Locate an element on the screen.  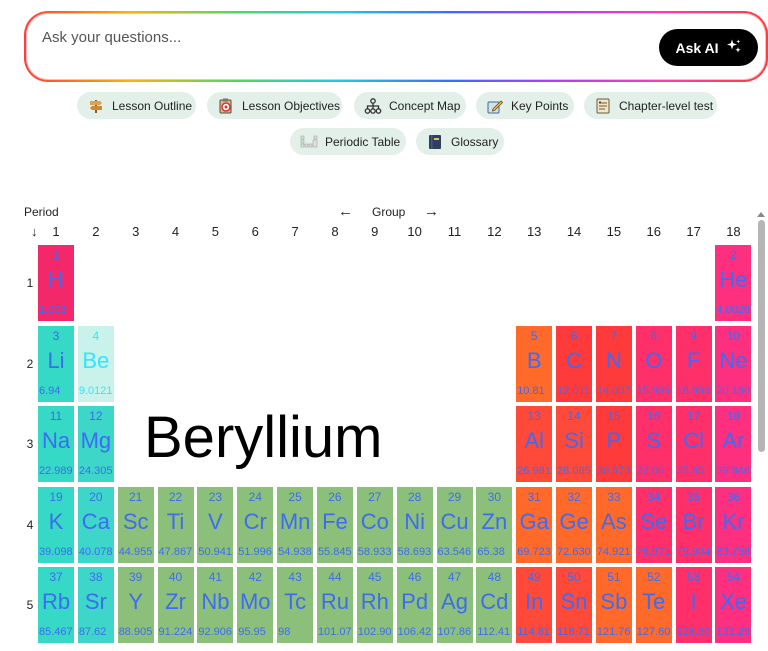
element-atomic-number: 12 is located at coordinates (96, 416).